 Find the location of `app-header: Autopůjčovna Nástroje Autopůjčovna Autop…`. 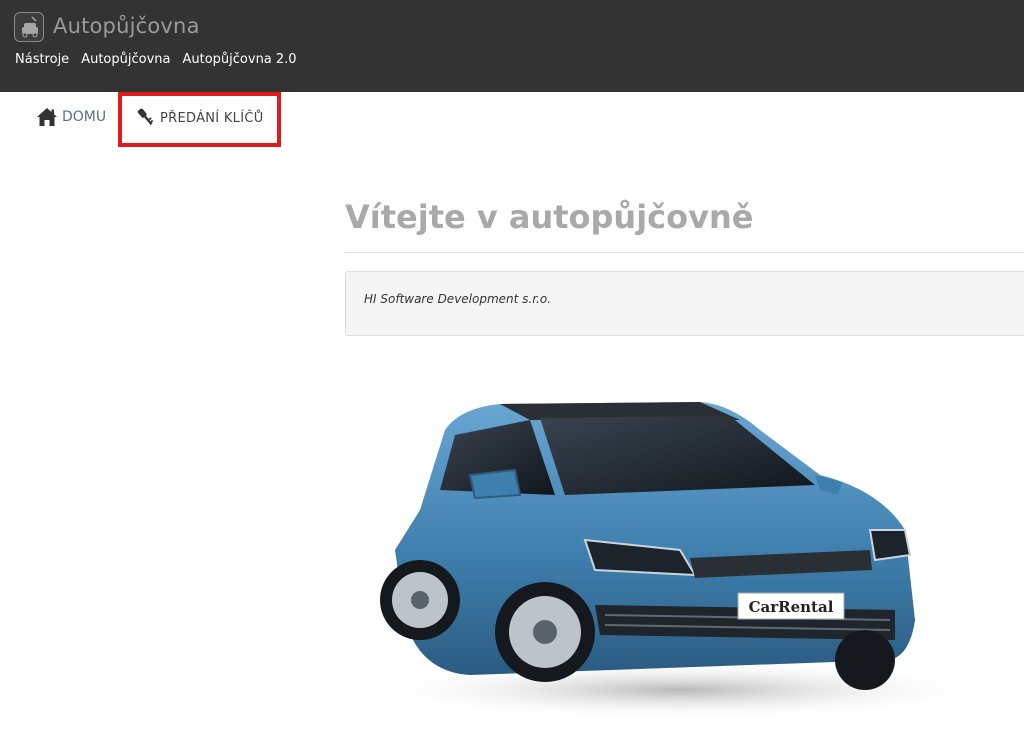

app-header: Autopůjčovna Nástroje Autopůjčovna Autop… is located at coordinates (512, 46).